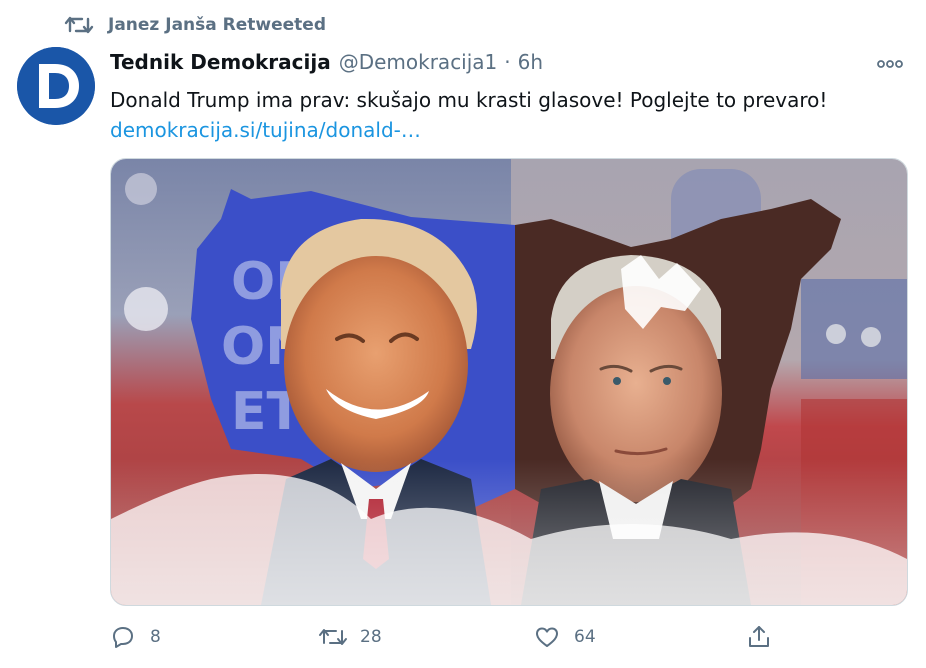  I want to click on share-icon, so click(759, 637).